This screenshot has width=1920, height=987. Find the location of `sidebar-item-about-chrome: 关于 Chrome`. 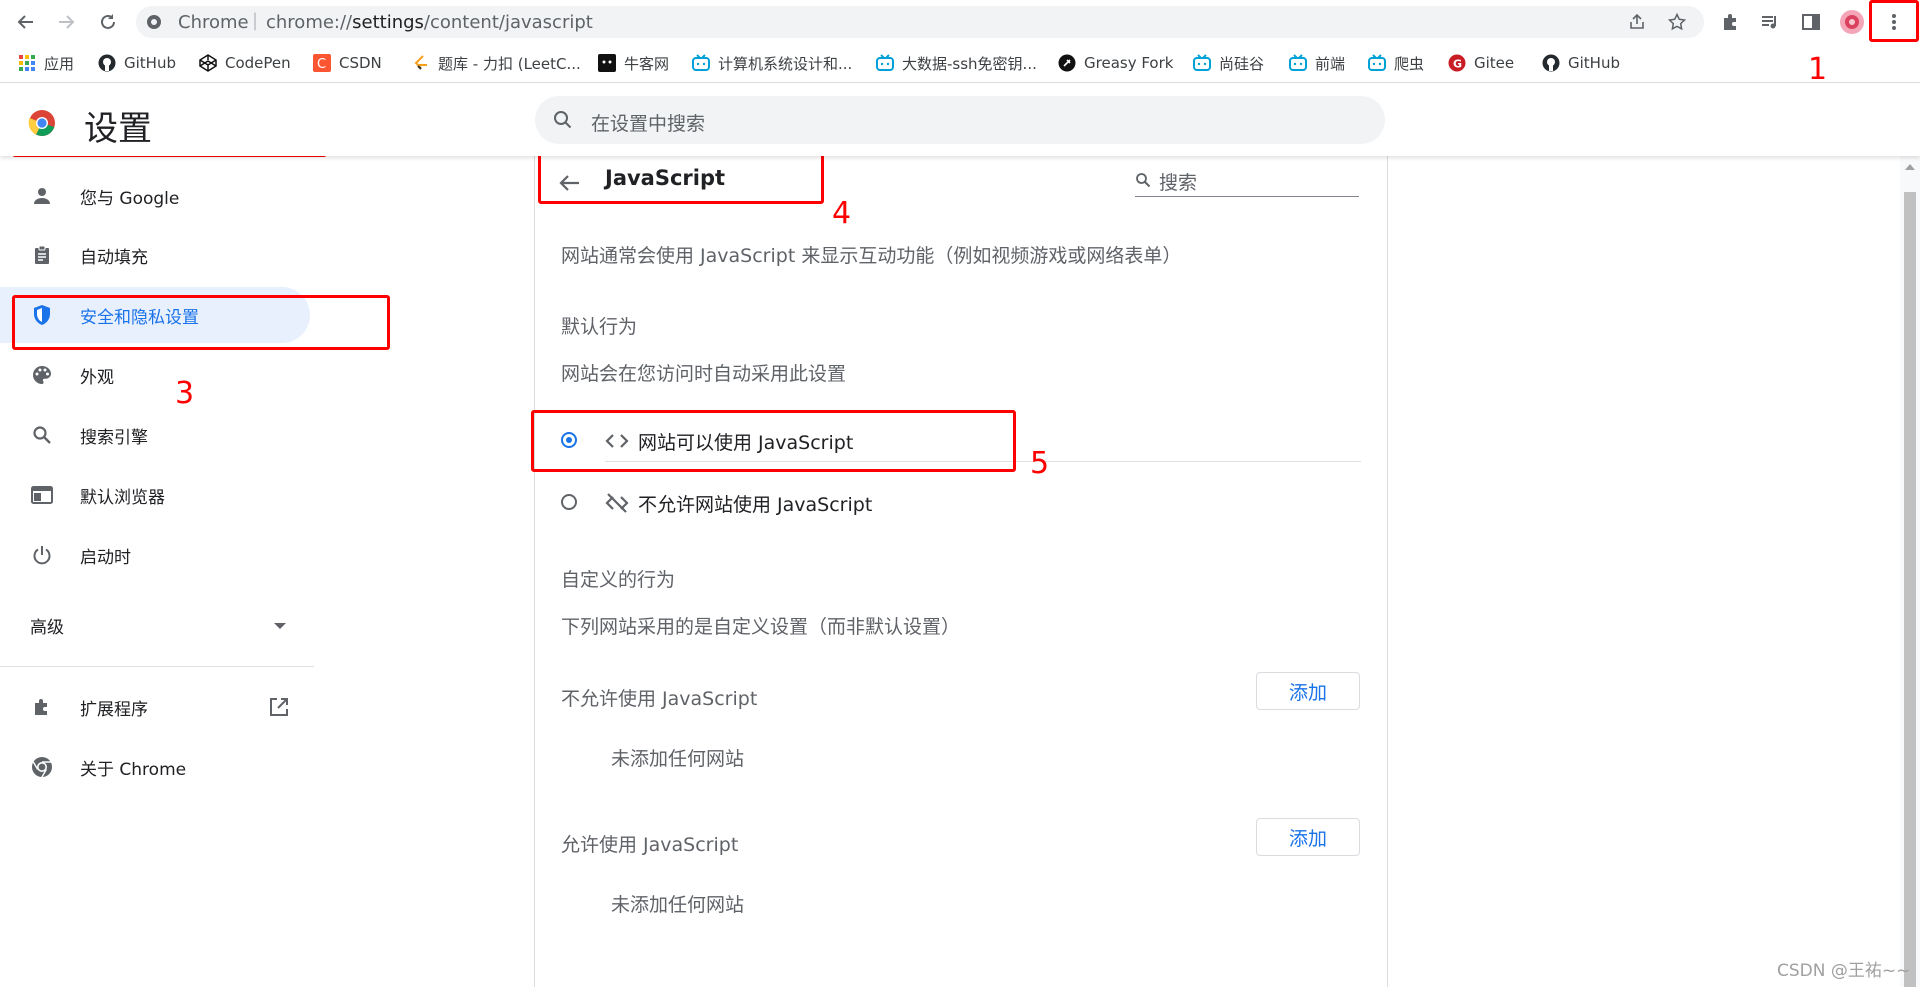

sidebar-item-about-chrome: 关于 Chrome is located at coordinates (155, 767).